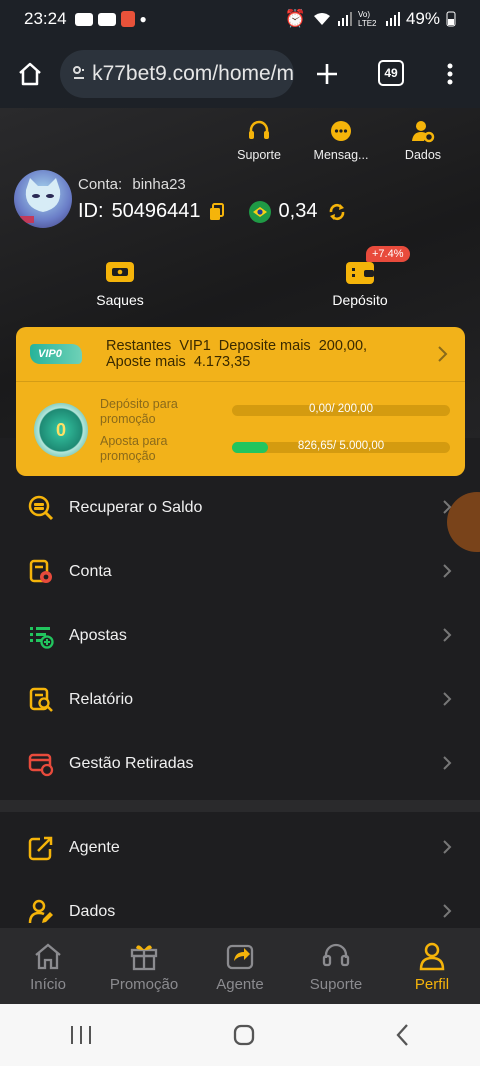 This screenshot has height=1066, width=480. Describe the element at coordinates (244, 1035) in the screenshot. I see `home-nav-button` at that location.